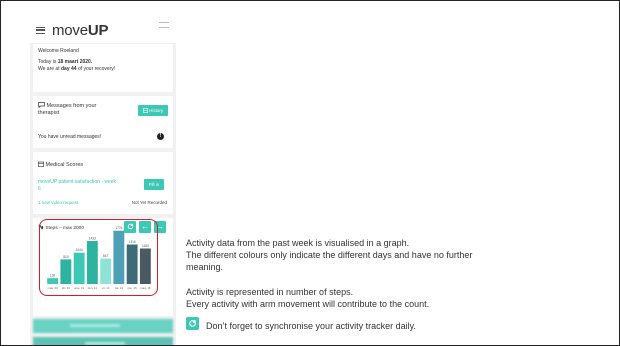 Image resolution: width=620 pixels, height=346 pixels. Describe the element at coordinates (60, 165) in the screenshot. I see `medical-scores-title: Medical Scores` at that location.